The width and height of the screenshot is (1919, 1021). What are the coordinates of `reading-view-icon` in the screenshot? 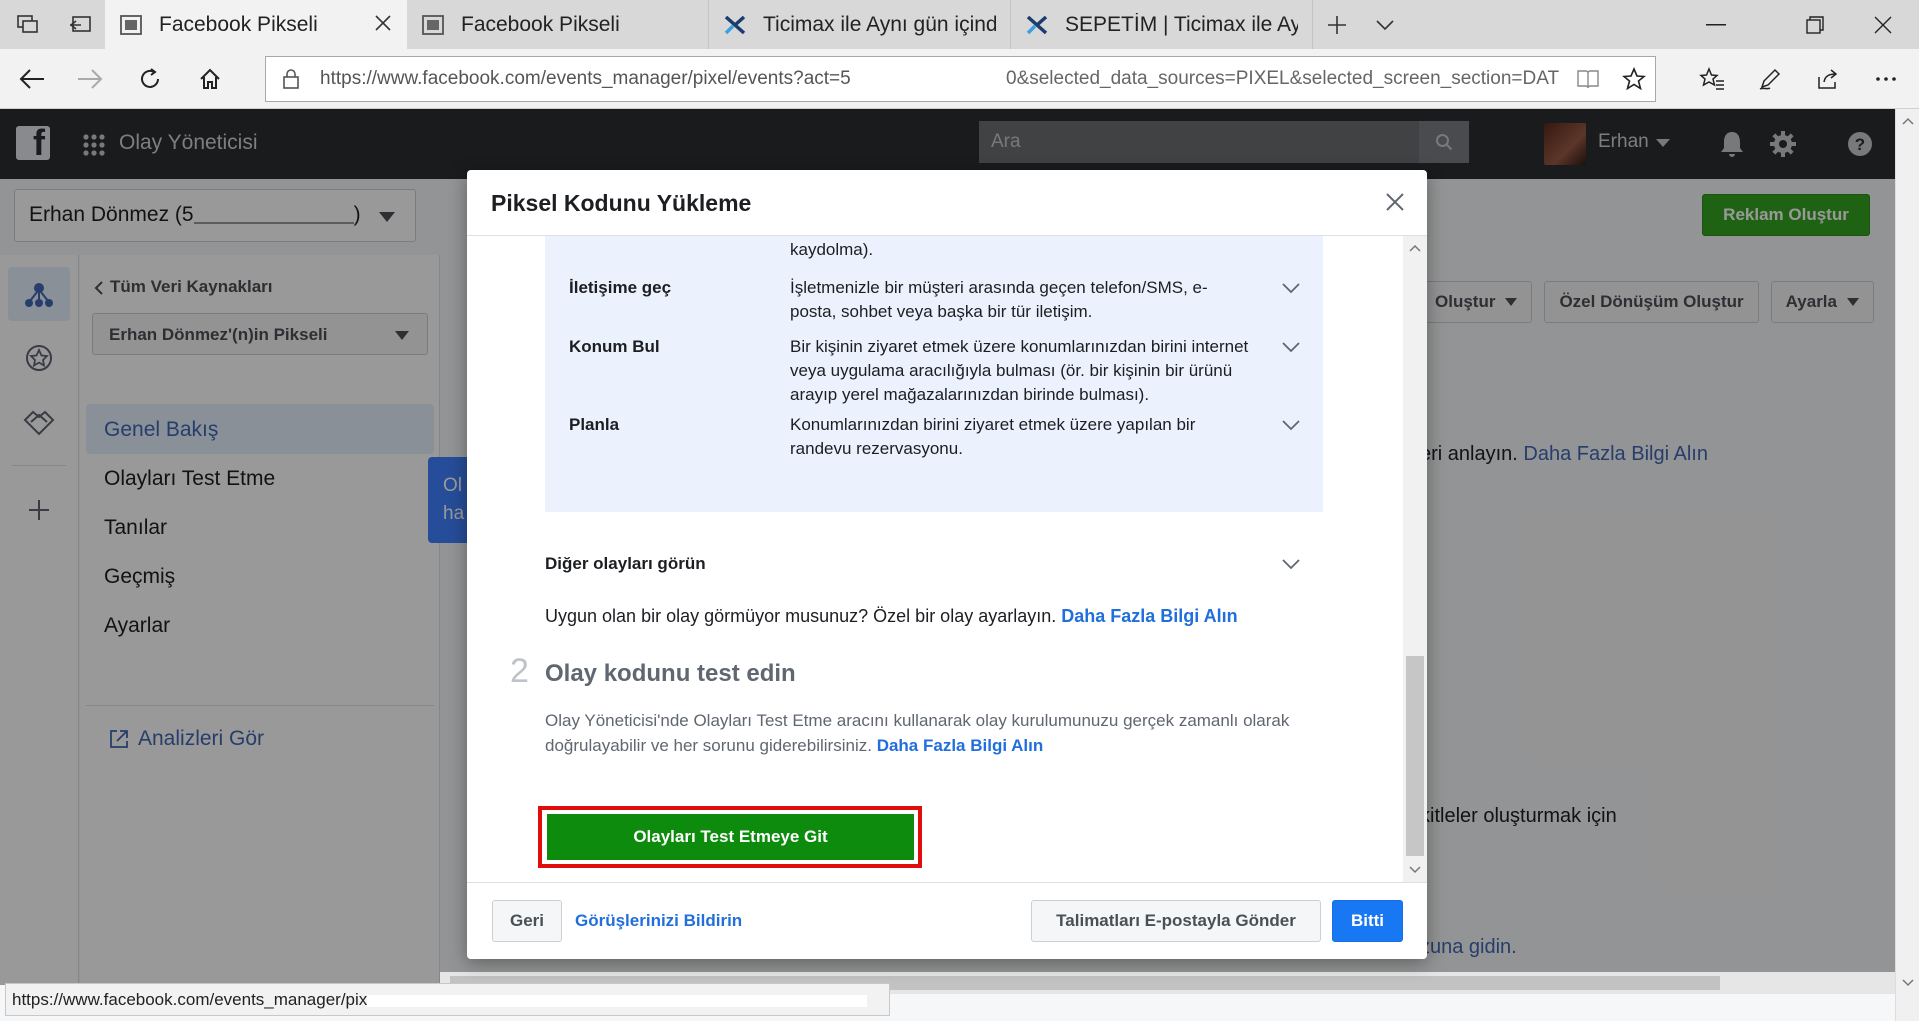 It's located at (1588, 79).